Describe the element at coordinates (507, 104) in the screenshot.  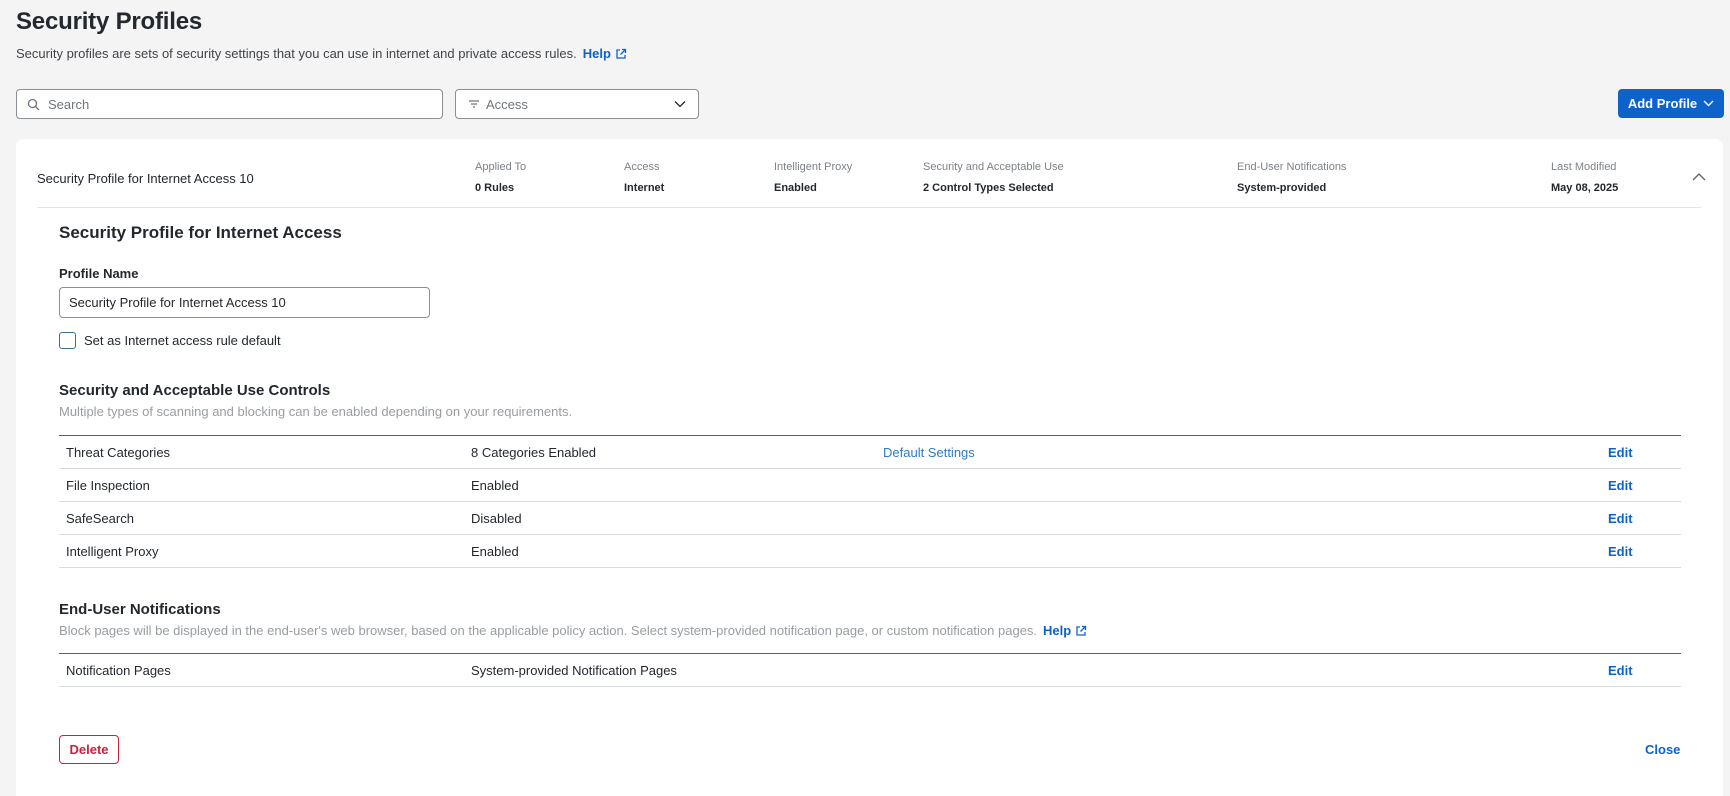
I see `access-filter-label: Access` at that location.